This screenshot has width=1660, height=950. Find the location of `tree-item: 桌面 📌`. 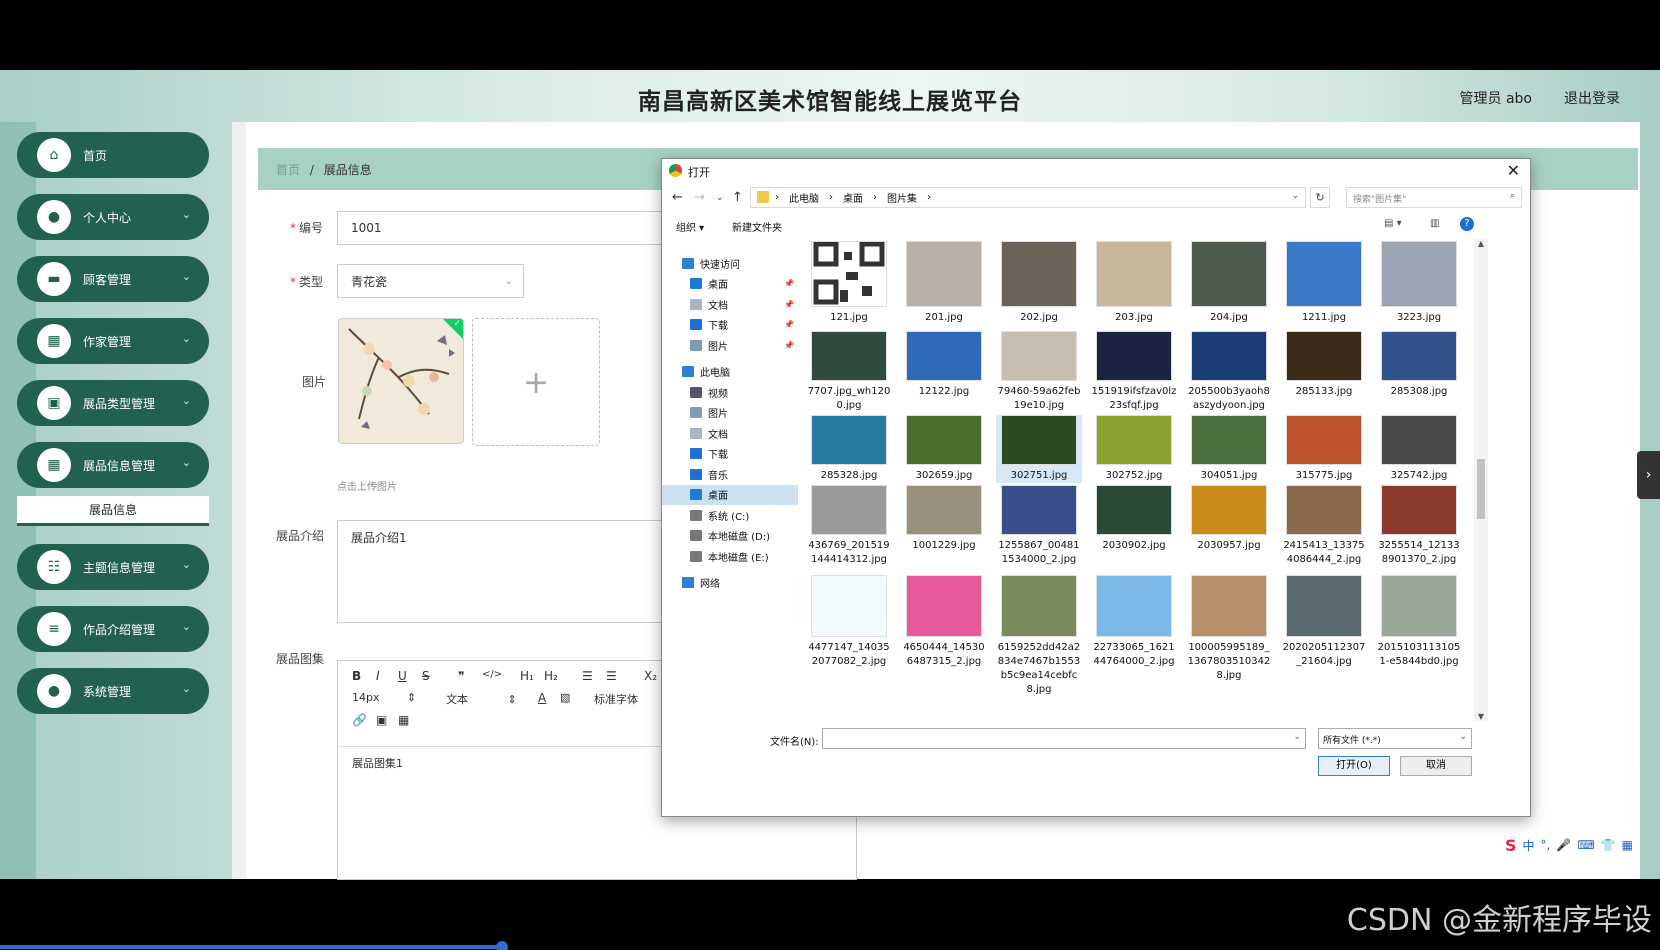

tree-item: 桌面 📌 is located at coordinates (730, 284).